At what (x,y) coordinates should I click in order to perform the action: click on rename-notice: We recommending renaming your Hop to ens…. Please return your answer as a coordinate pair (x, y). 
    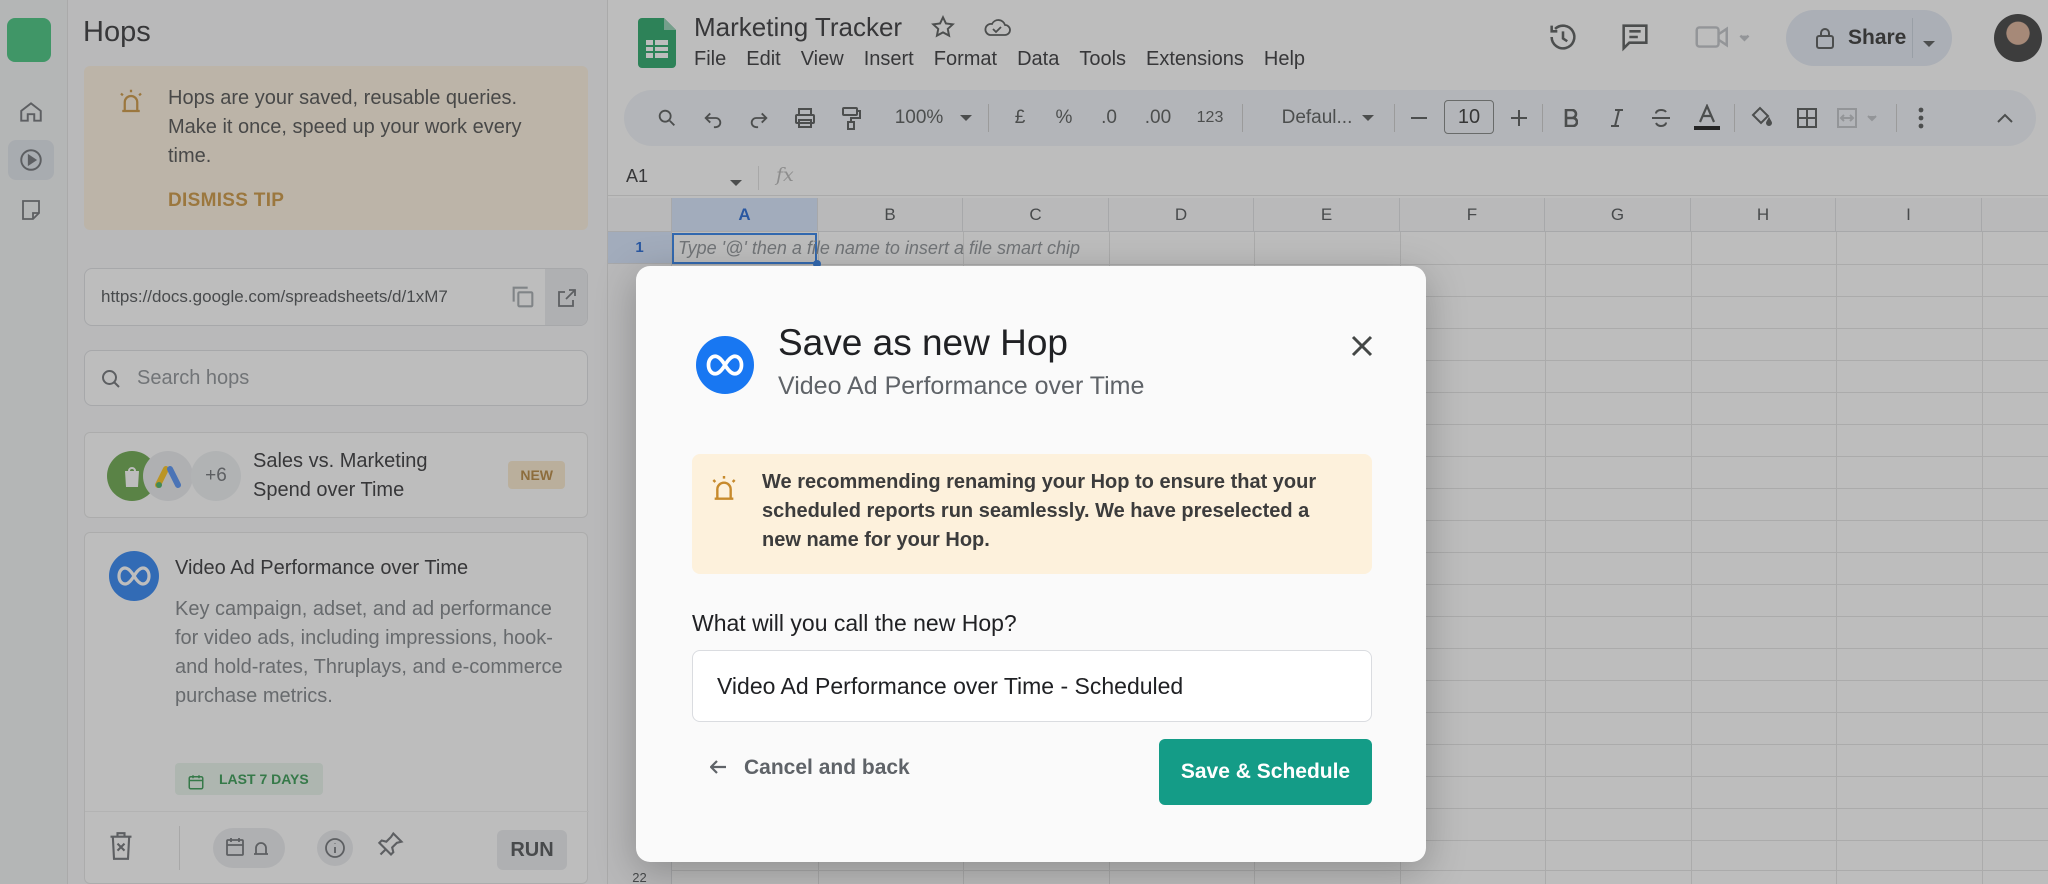
    Looking at the image, I should click on (1032, 514).